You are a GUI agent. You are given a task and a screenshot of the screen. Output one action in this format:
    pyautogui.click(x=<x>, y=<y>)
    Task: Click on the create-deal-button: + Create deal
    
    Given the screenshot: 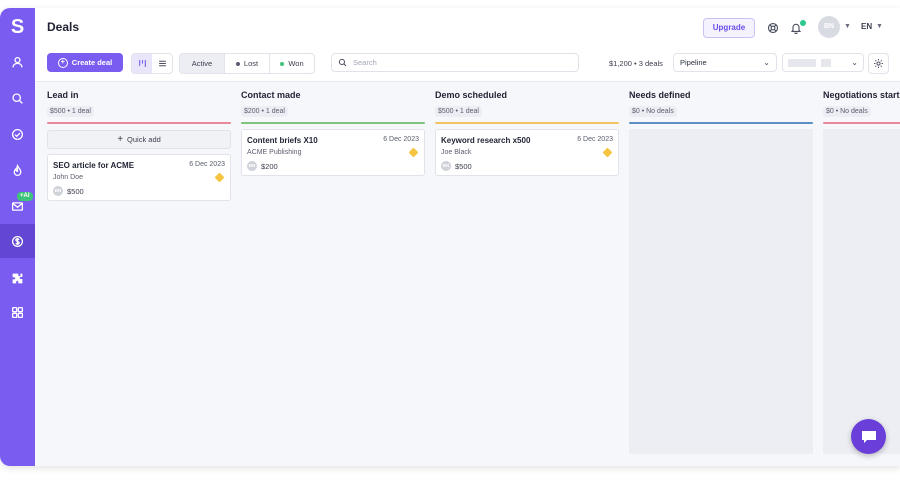 What is the action you would take?
    pyautogui.click(x=85, y=62)
    